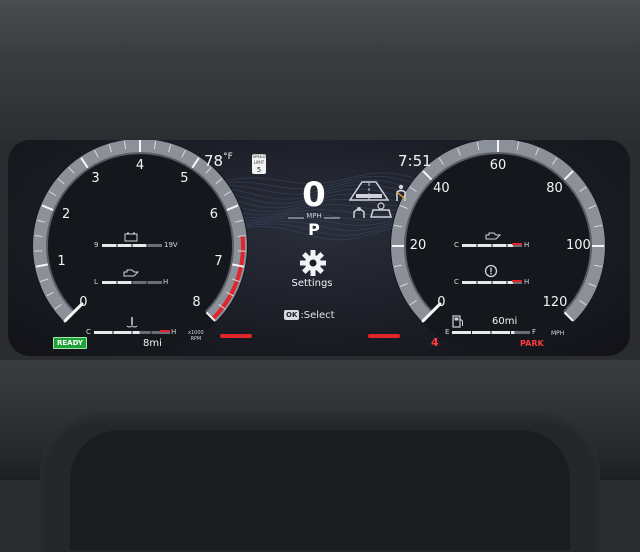  I want to click on trans-temp-gauge-max: H, so click(526, 282).